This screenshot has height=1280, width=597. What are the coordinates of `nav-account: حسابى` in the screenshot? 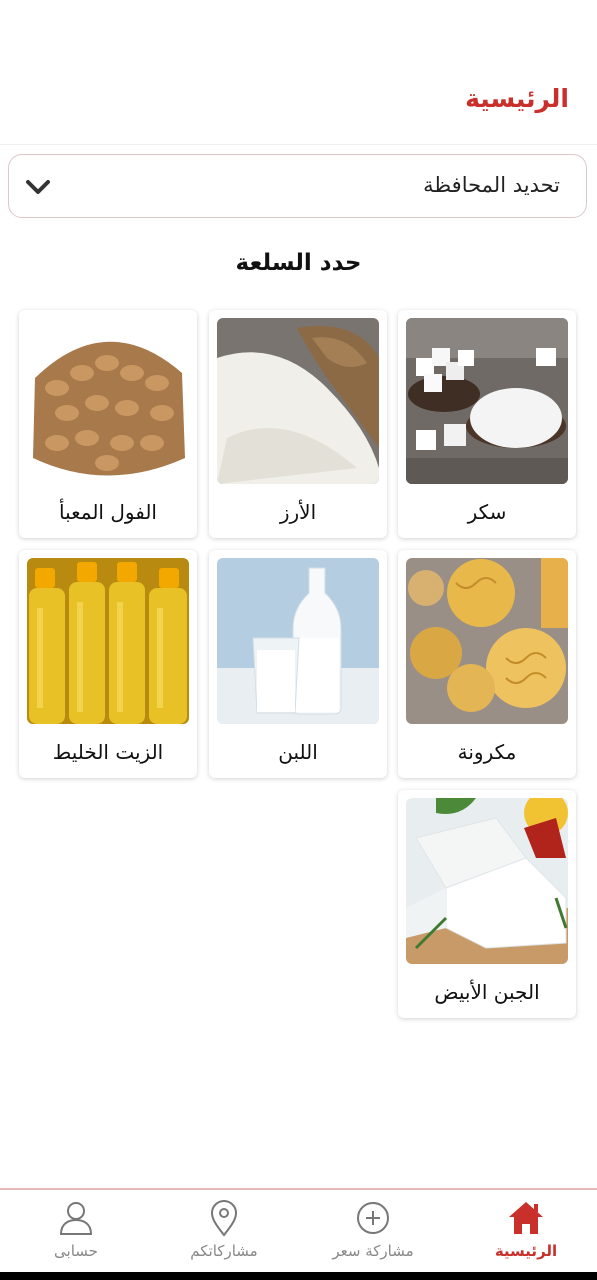 It's located at (76, 1233).